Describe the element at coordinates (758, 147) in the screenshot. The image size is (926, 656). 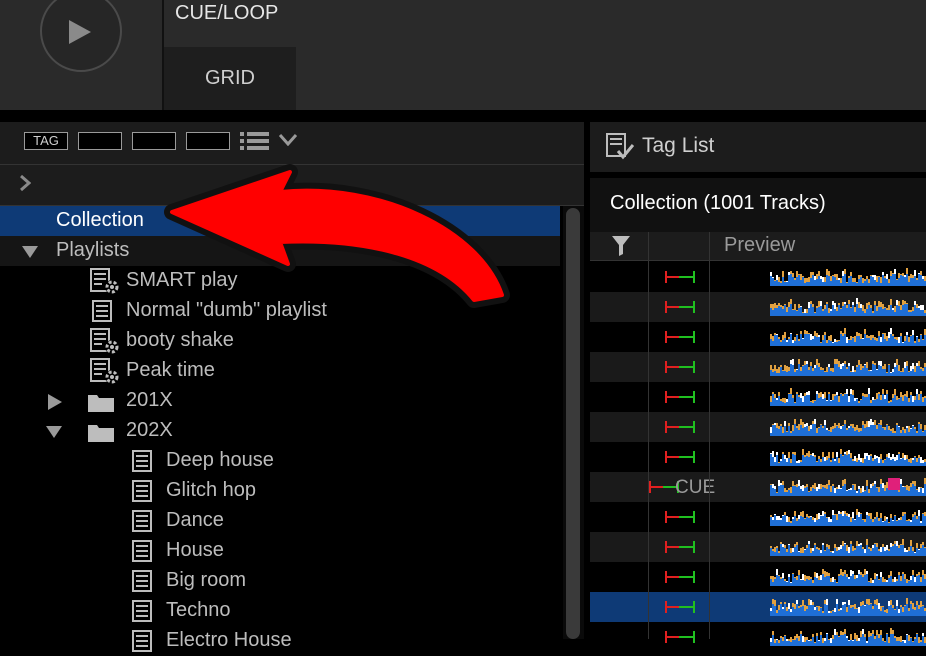
I see `tag-list-header` at that location.